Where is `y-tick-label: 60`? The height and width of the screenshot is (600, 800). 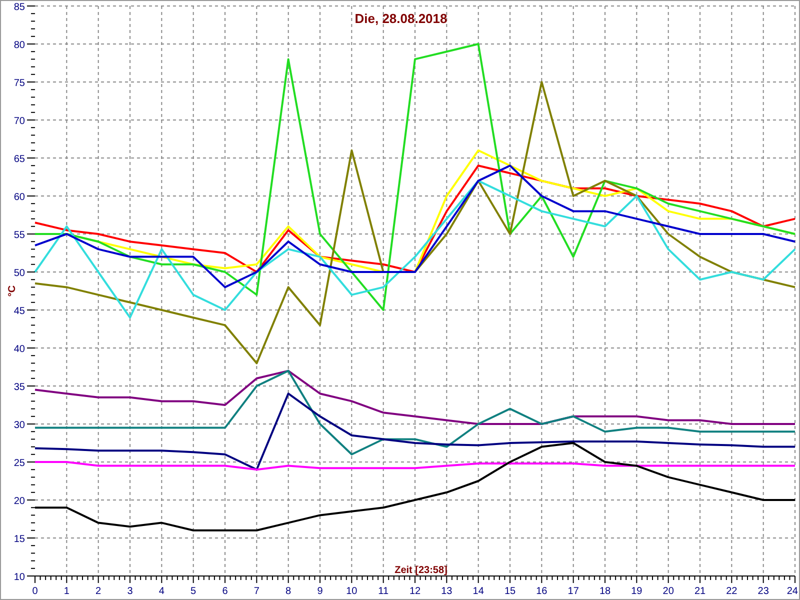 y-tick-label: 60 is located at coordinates (19, 197).